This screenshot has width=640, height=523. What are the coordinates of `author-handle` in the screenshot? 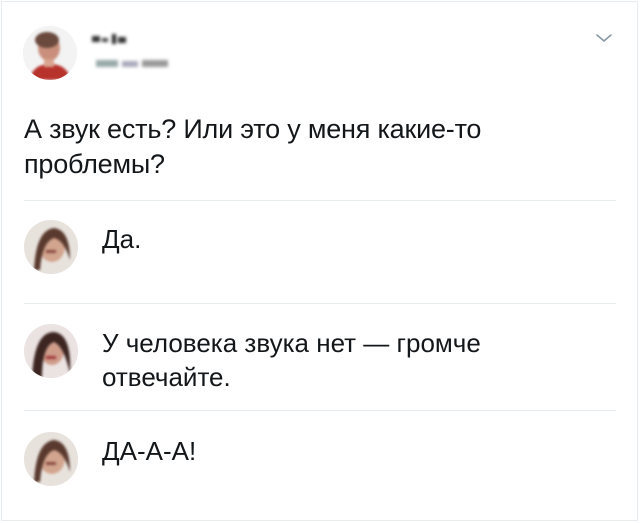 It's located at (135, 62).